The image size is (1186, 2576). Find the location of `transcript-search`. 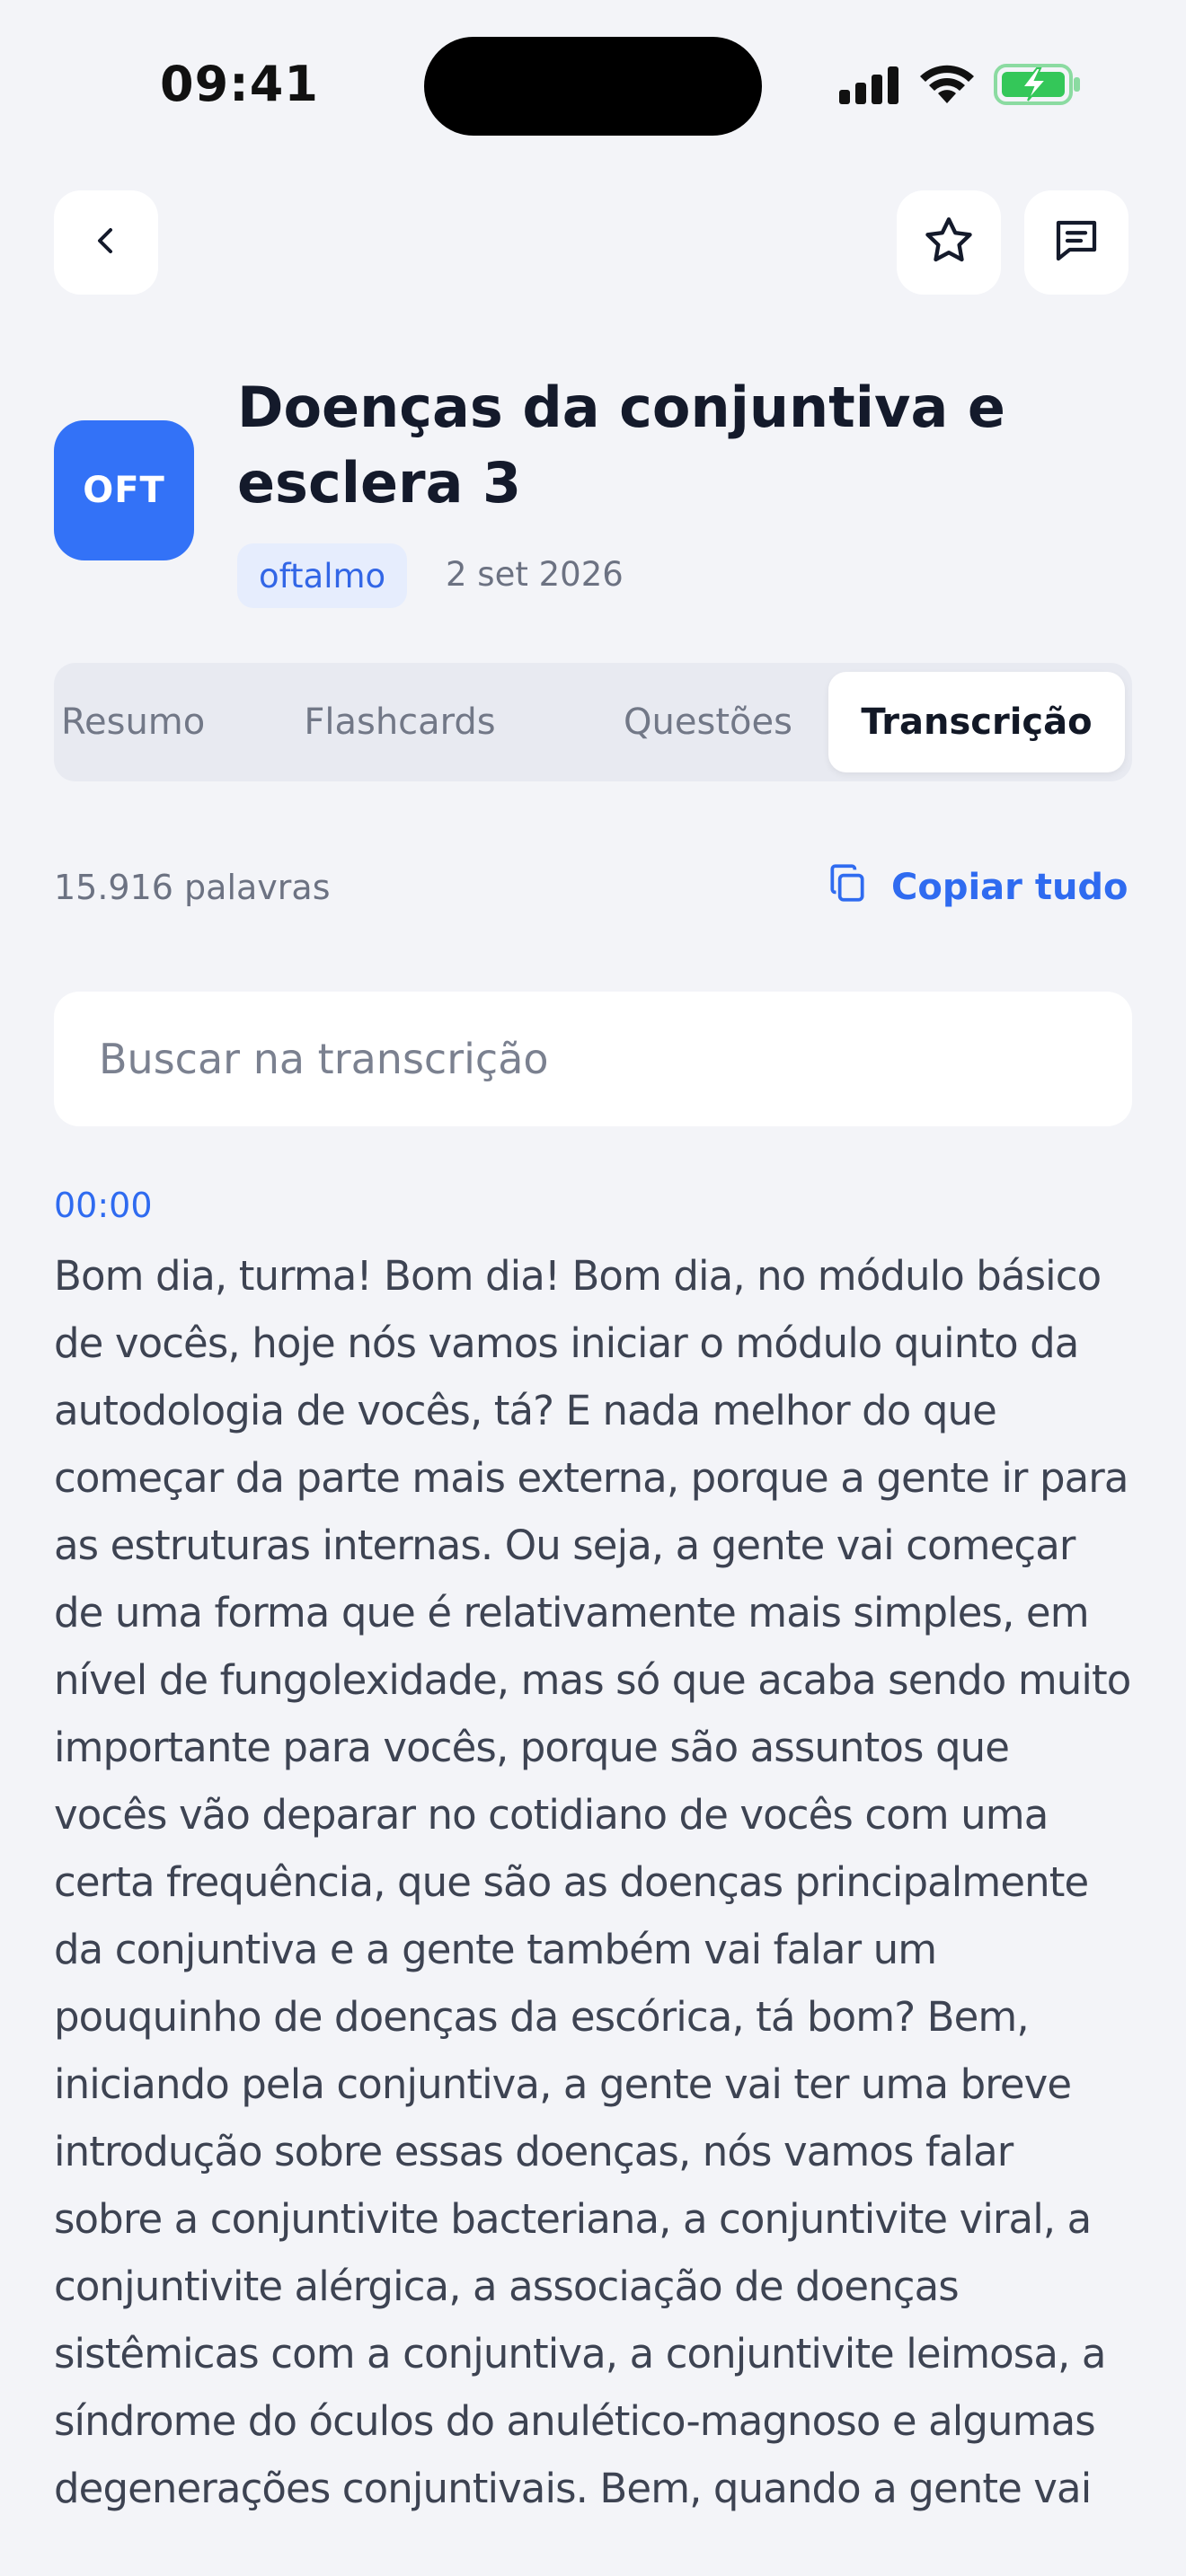

transcript-search is located at coordinates (593, 1059).